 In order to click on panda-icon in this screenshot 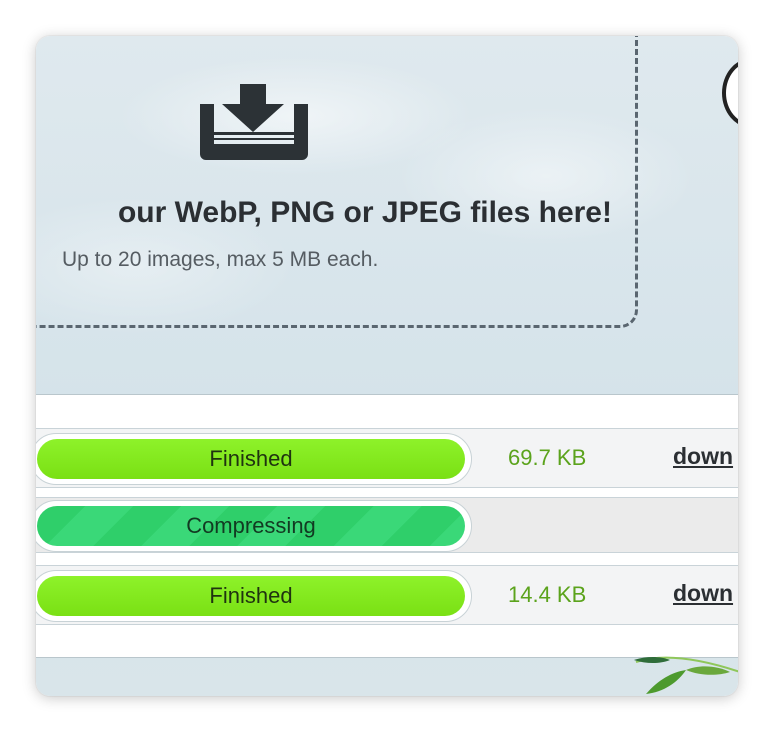, I will do `click(730, 93)`.